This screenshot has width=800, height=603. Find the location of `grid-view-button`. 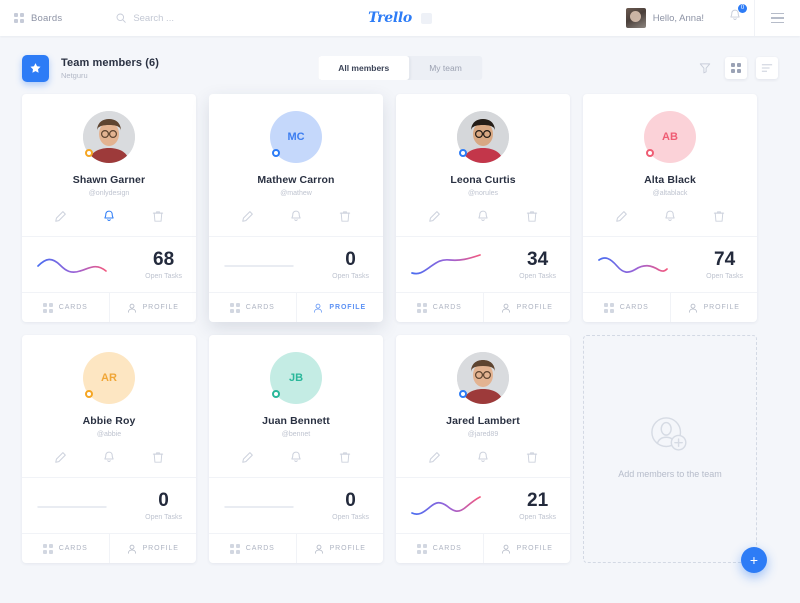

grid-view-button is located at coordinates (736, 68).